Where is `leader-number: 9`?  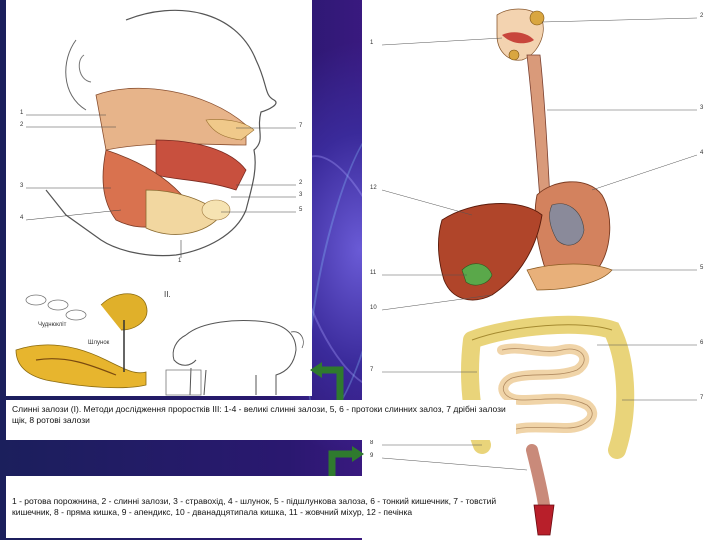
leader-number: 9 is located at coordinates (372, 456).